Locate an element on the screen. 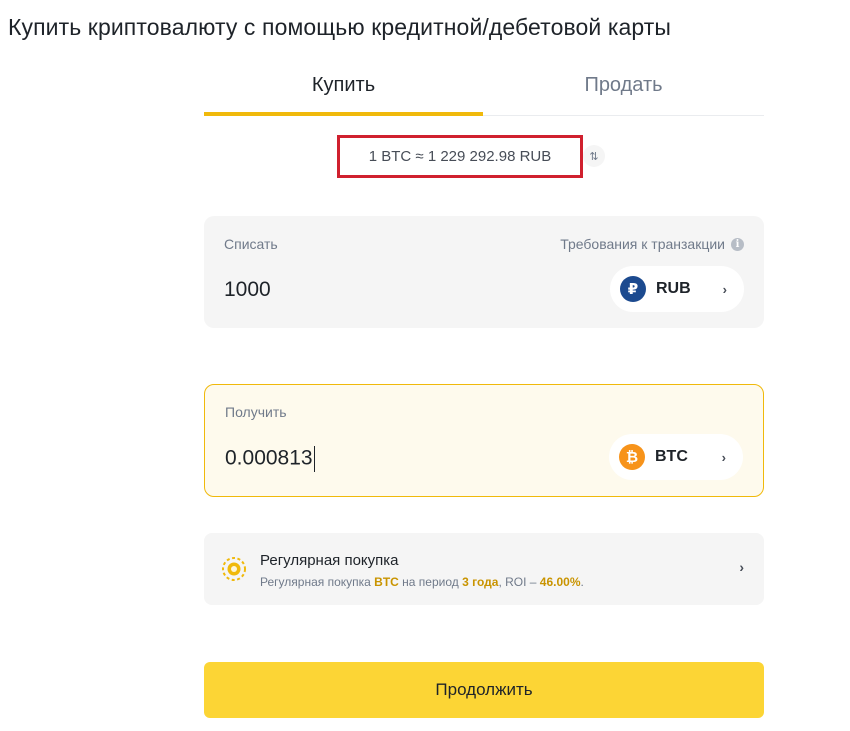 The image size is (850, 731). recurring-desc-coin: BTC is located at coordinates (386, 582).